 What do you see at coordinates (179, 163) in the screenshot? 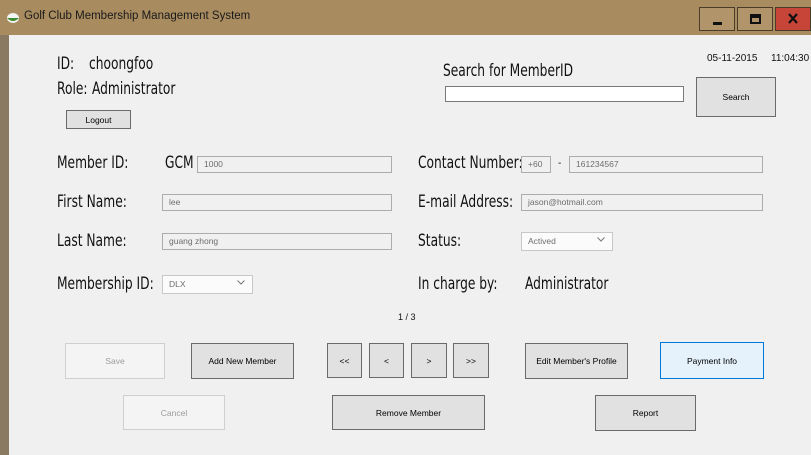
I see `member-id-prefix: GCM` at bounding box center [179, 163].